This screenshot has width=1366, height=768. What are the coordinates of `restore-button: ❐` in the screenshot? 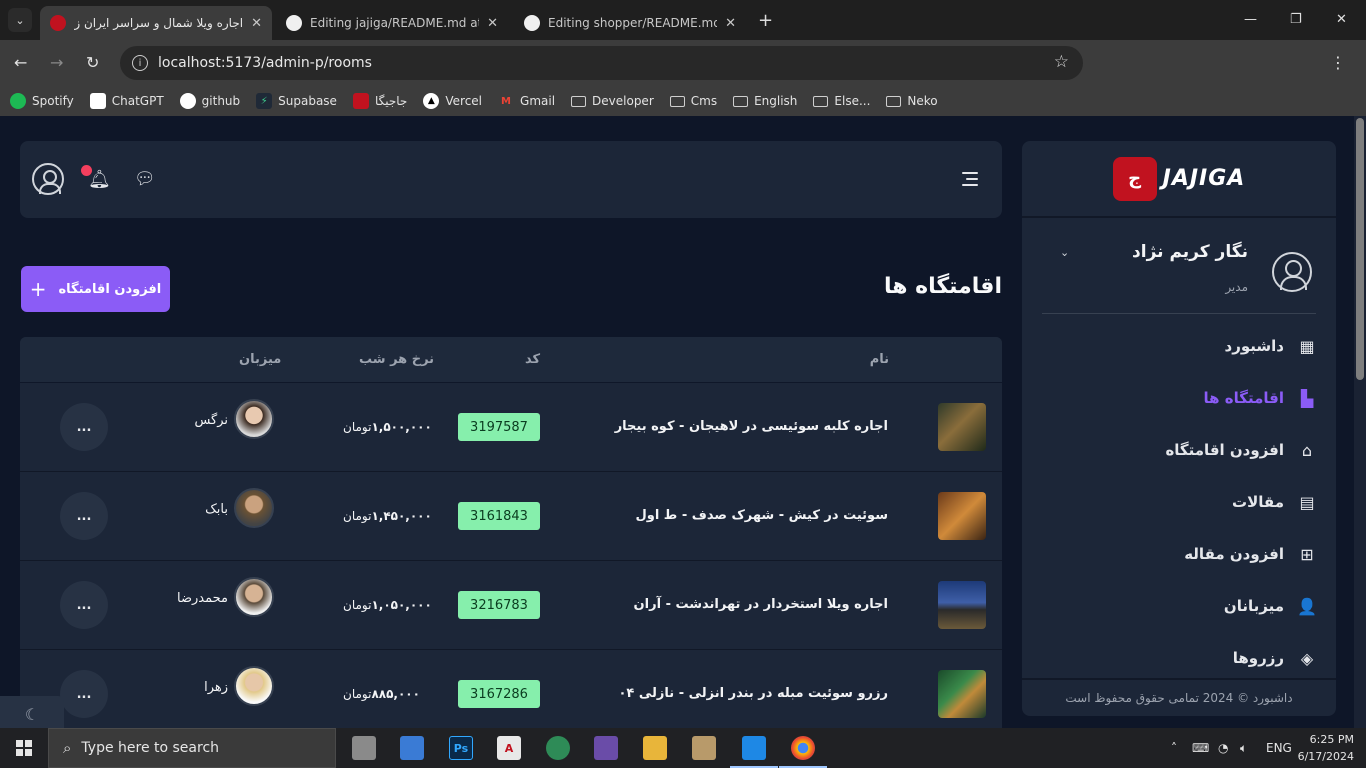 It's located at (1296, 19).